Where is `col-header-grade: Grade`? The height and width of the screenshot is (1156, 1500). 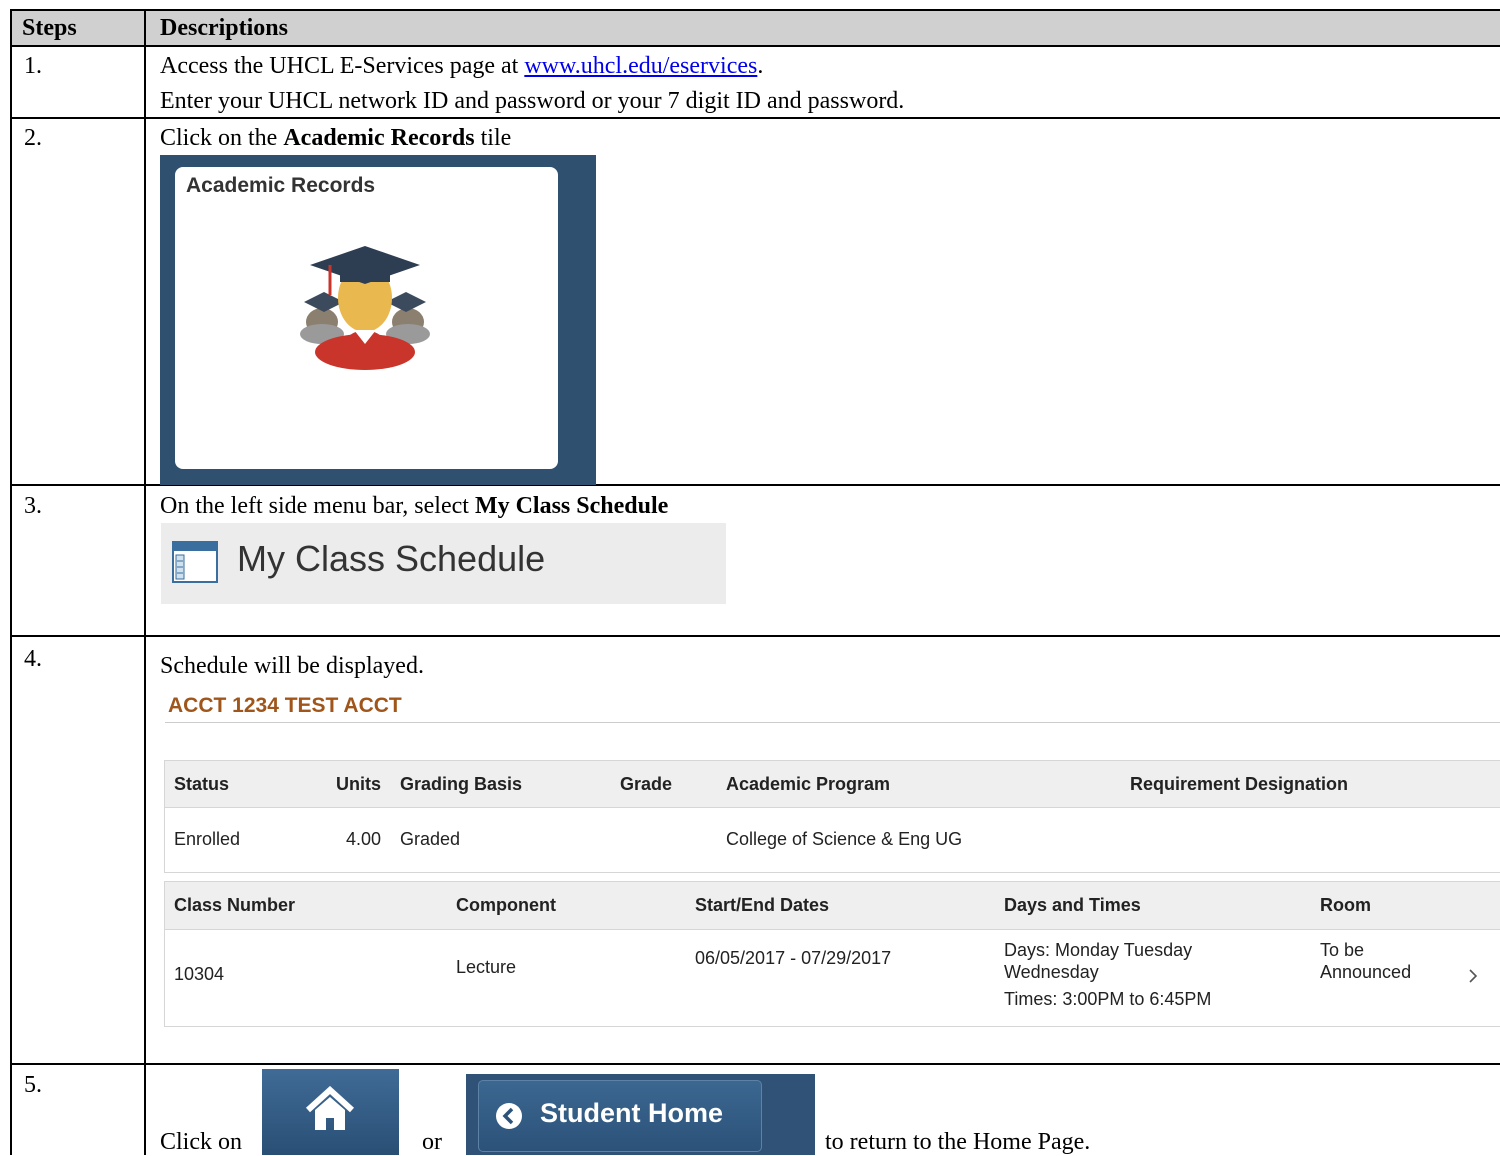 col-header-grade: Grade is located at coordinates (646, 784).